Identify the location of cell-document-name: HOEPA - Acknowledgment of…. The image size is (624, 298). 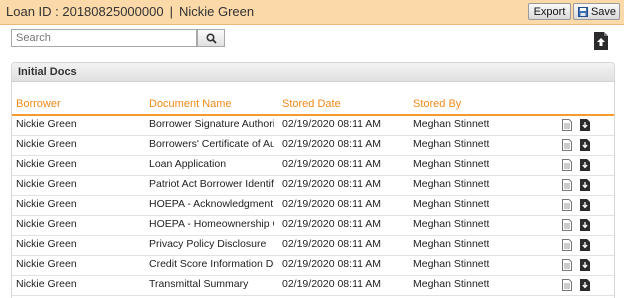
(211, 204).